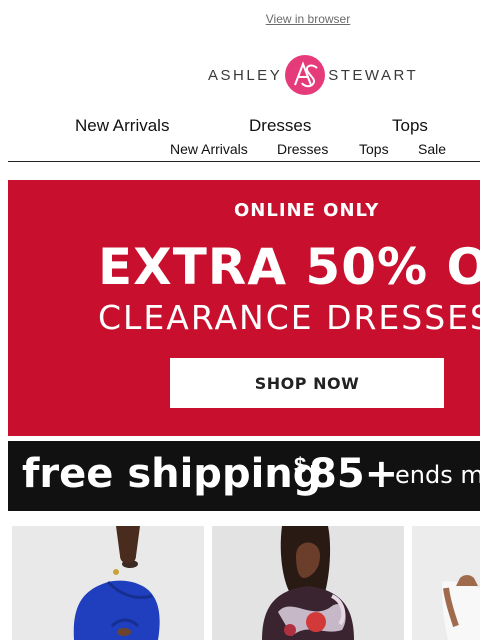 The width and height of the screenshot is (480, 640). What do you see at coordinates (374, 149) in the screenshot?
I see `subnav-item-tops: Tops` at bounding box center [374, 149].